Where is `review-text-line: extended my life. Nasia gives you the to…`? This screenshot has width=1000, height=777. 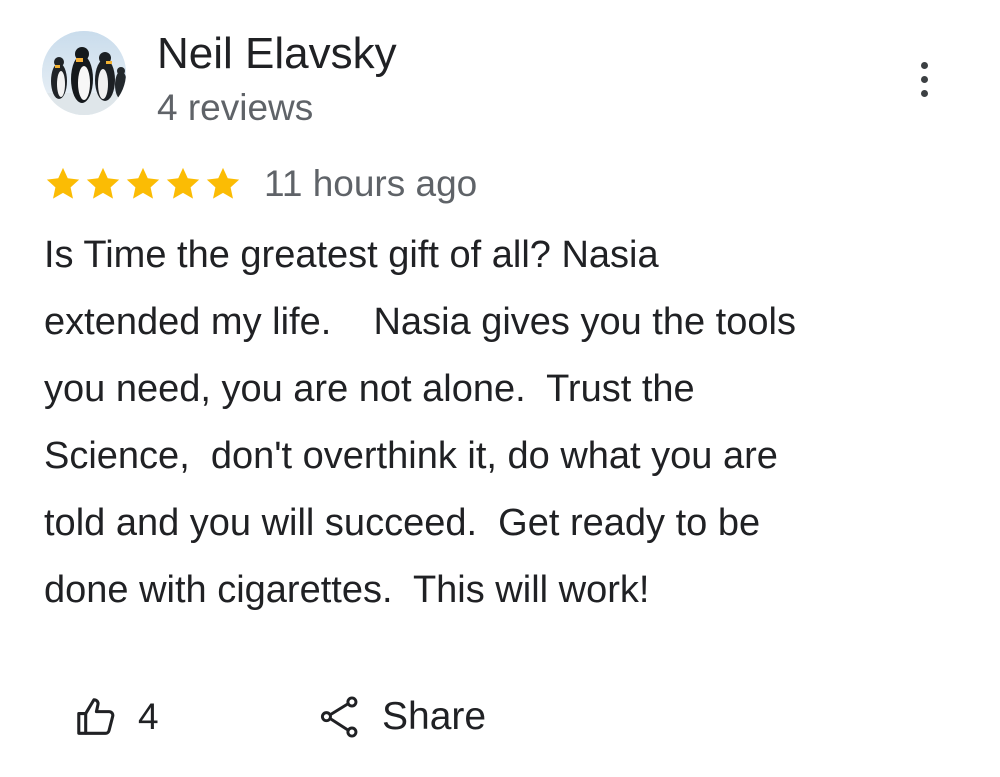 review-text-line: extended my life. Nasia gives you the to… is located at coordinates (420, 322).